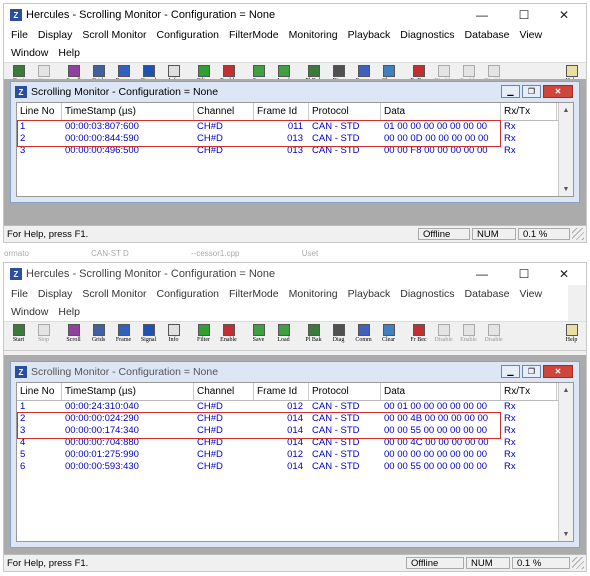 This screenshot has height=576, width=590. Describe the element at coordinates (468, 336) in the screenshot. I see `enable2-tool-button: Enable` at that location.